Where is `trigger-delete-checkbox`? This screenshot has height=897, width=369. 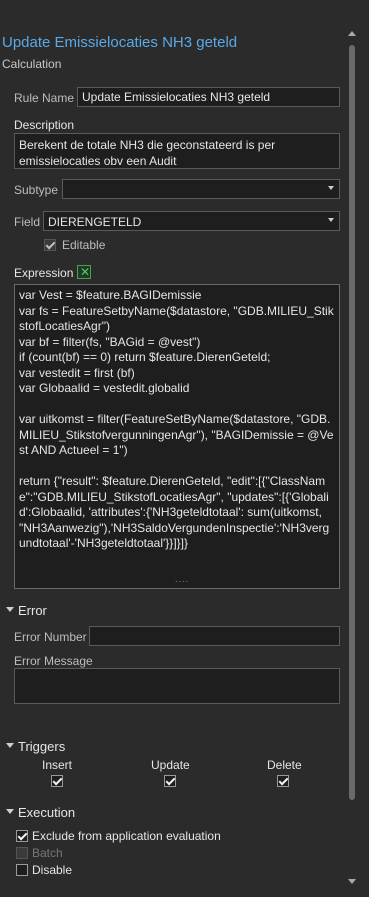
trigger-delete-checkbox is located at coordinates (283, 781).